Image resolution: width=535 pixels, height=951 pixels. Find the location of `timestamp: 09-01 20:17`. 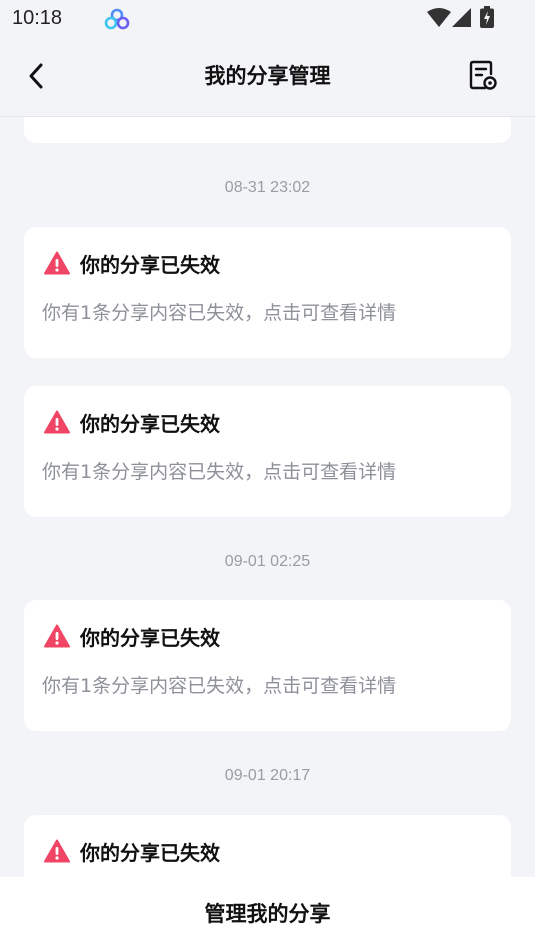

timestamp: 09-01 20:17 is located at coordinates (267, 775).